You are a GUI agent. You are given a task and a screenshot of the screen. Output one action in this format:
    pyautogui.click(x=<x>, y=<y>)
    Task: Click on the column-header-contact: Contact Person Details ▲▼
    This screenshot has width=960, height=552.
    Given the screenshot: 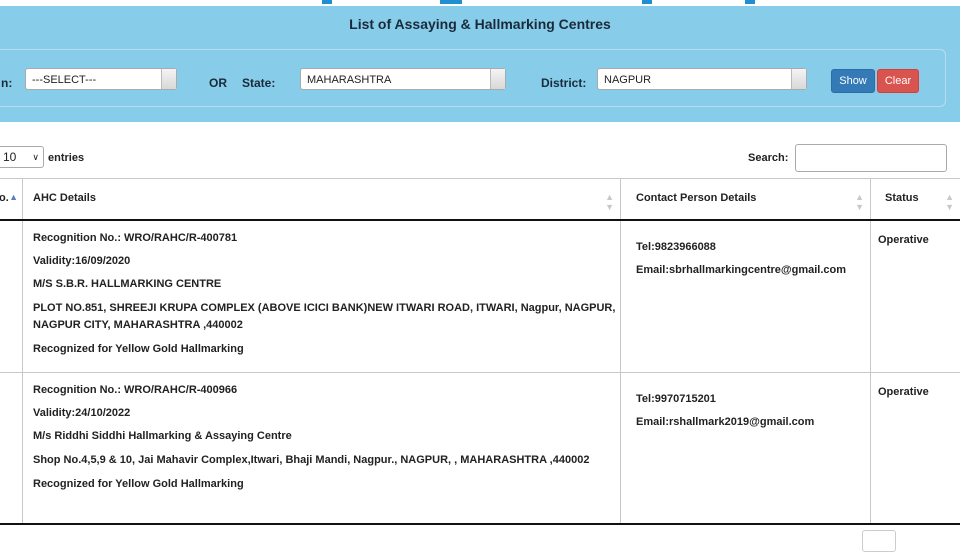 What is the action you would take?
    pyautogui.click(x=746, y=200)
    